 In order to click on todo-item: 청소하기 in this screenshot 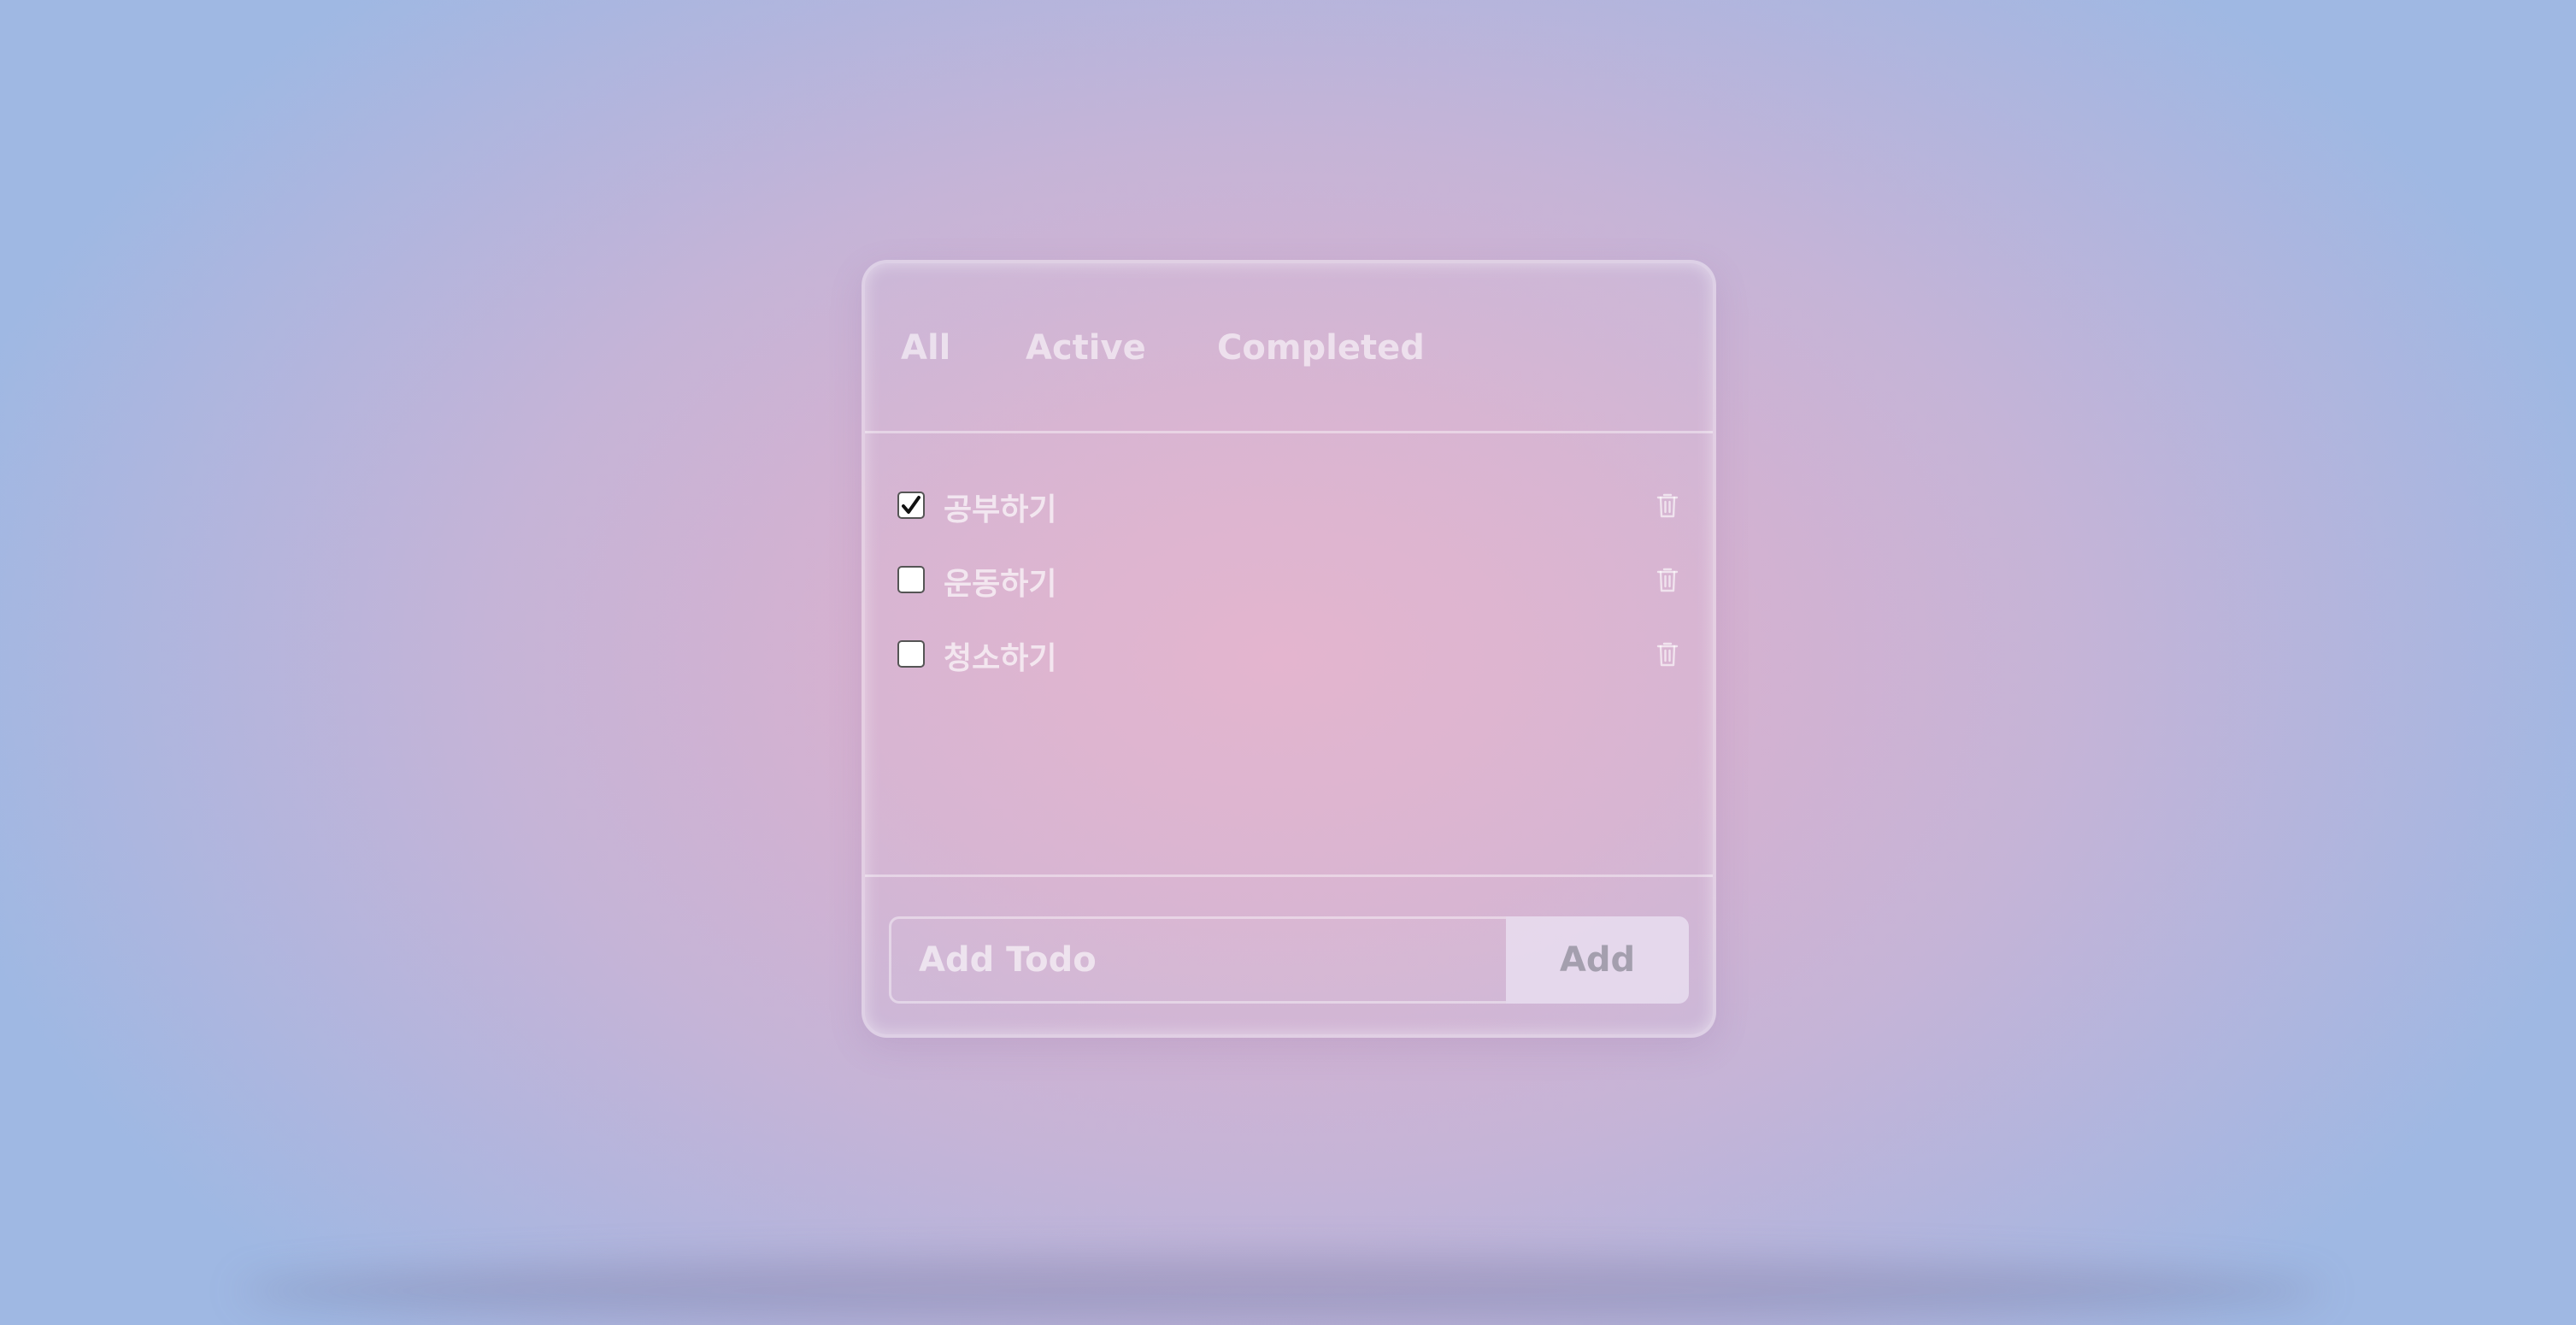, I will do `click(1289, 655)`.